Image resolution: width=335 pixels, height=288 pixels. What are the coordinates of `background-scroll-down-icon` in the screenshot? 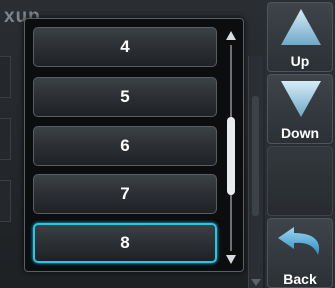 It's located at (256, 282).